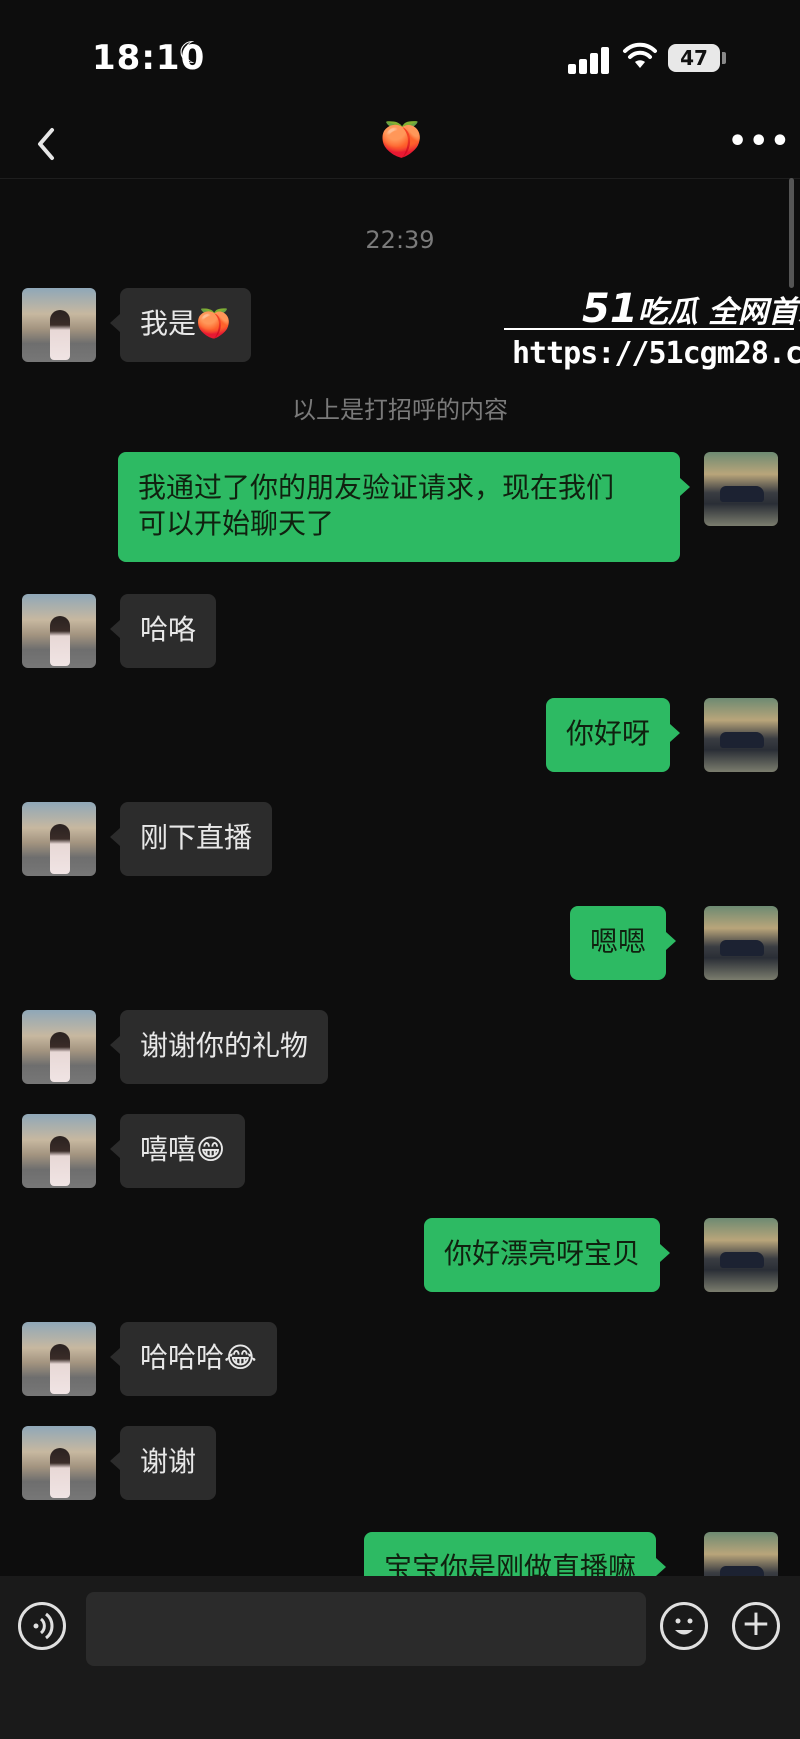 The image size is (800, 1739). I want to click on message-line: 我通过了你的朋友验证请求，现在我们, so click(376, 487).